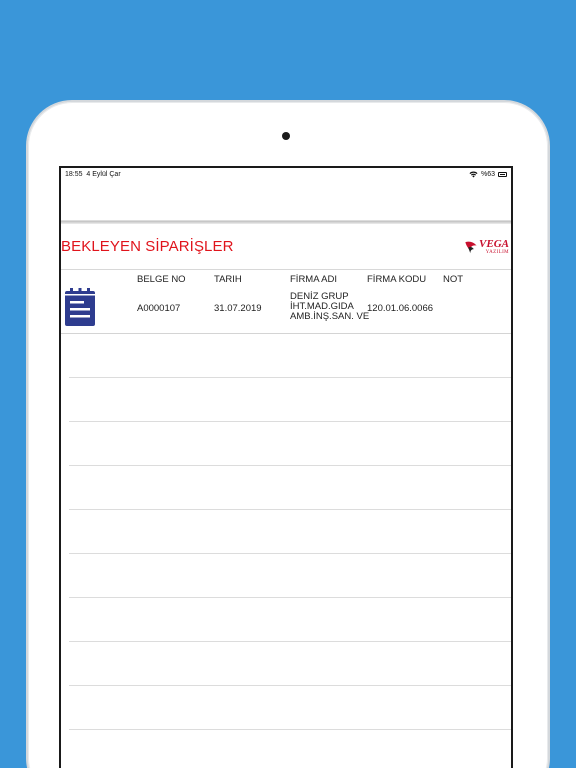  What do you see at coordinates (397, 279) in the screenshot?
I see `col-firma-kodu: FİRMA KODU` at bounding box center [397, 279].